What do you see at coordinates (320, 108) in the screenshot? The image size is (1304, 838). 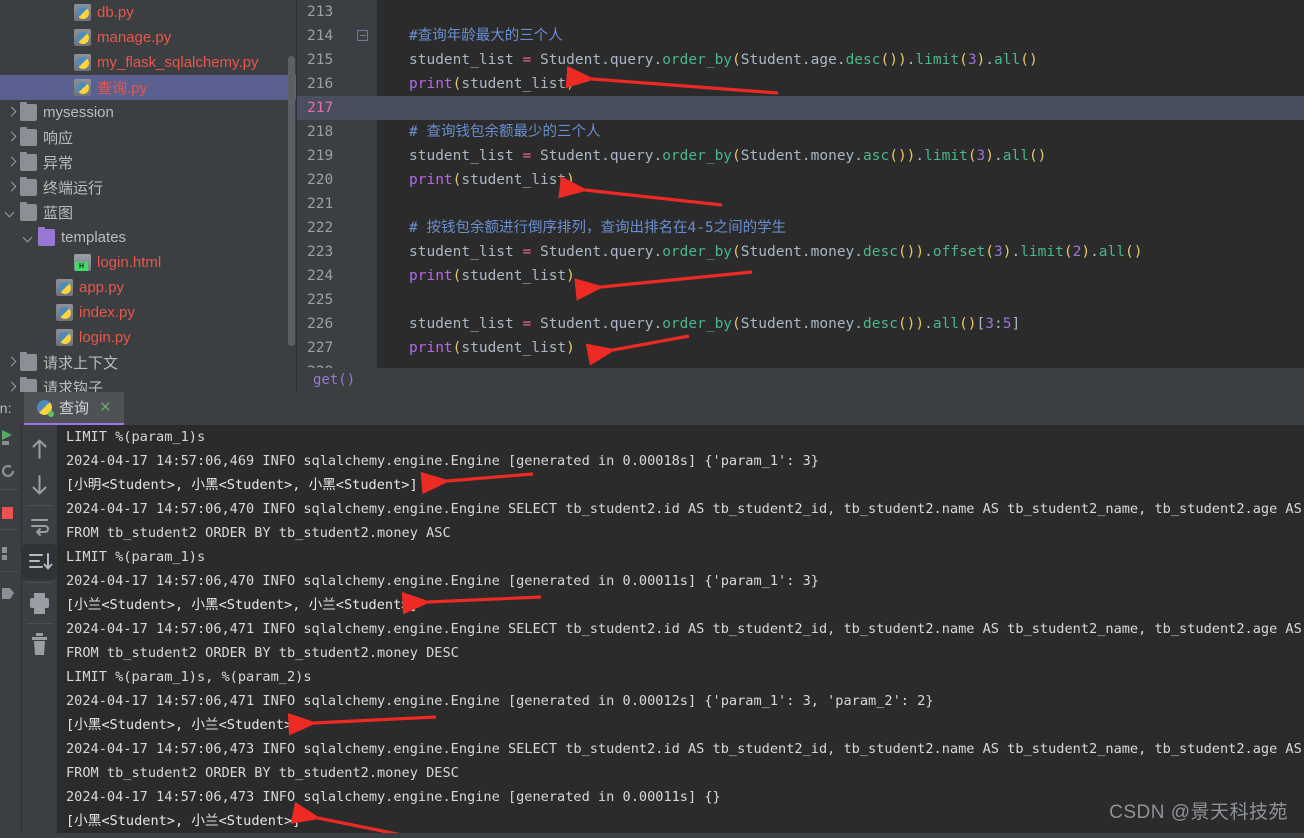 I see `line-number: 217` at bounding box center [320, 108].